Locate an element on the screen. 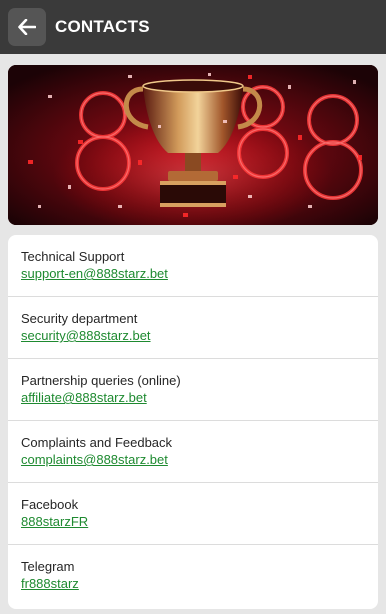 The height and width of the screenshot is (614, 386). contact-label: Telegram is located at coordinates (48, 566).